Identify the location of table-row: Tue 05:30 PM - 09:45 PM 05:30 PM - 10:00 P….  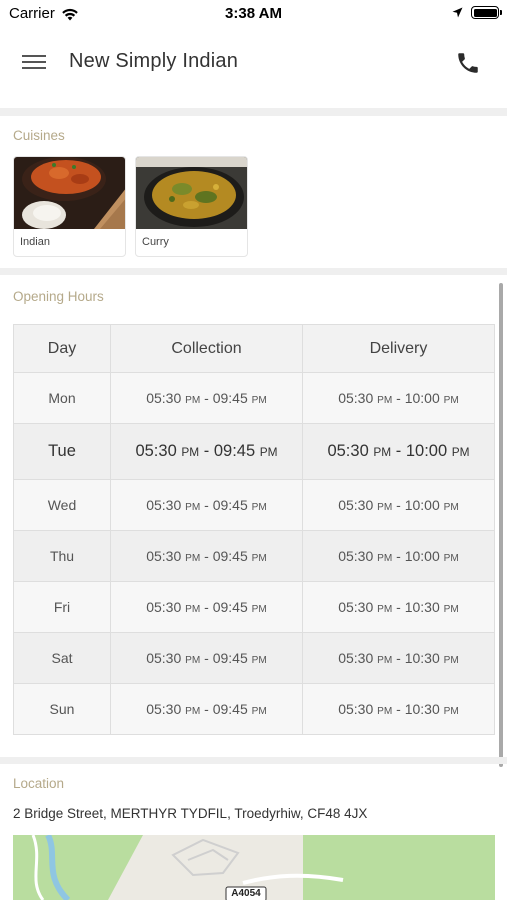
(254, 451).